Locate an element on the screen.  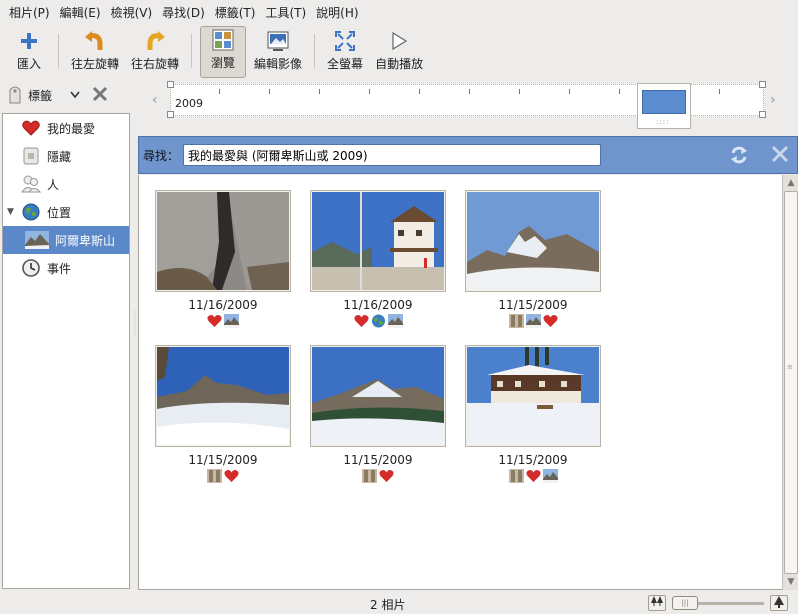
tag-selector-label: 標籤 is located at coordinates (40, 95).